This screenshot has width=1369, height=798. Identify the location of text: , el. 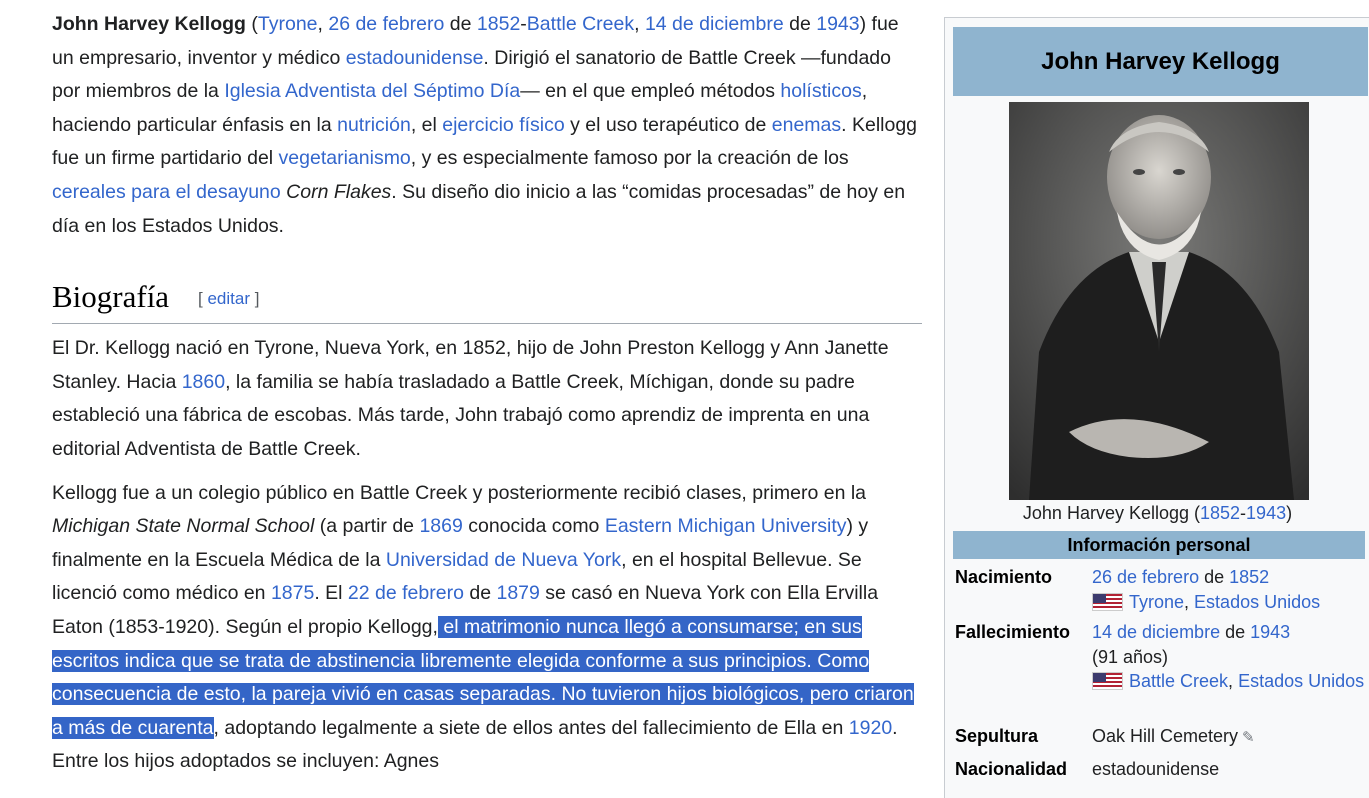
(426, 124).